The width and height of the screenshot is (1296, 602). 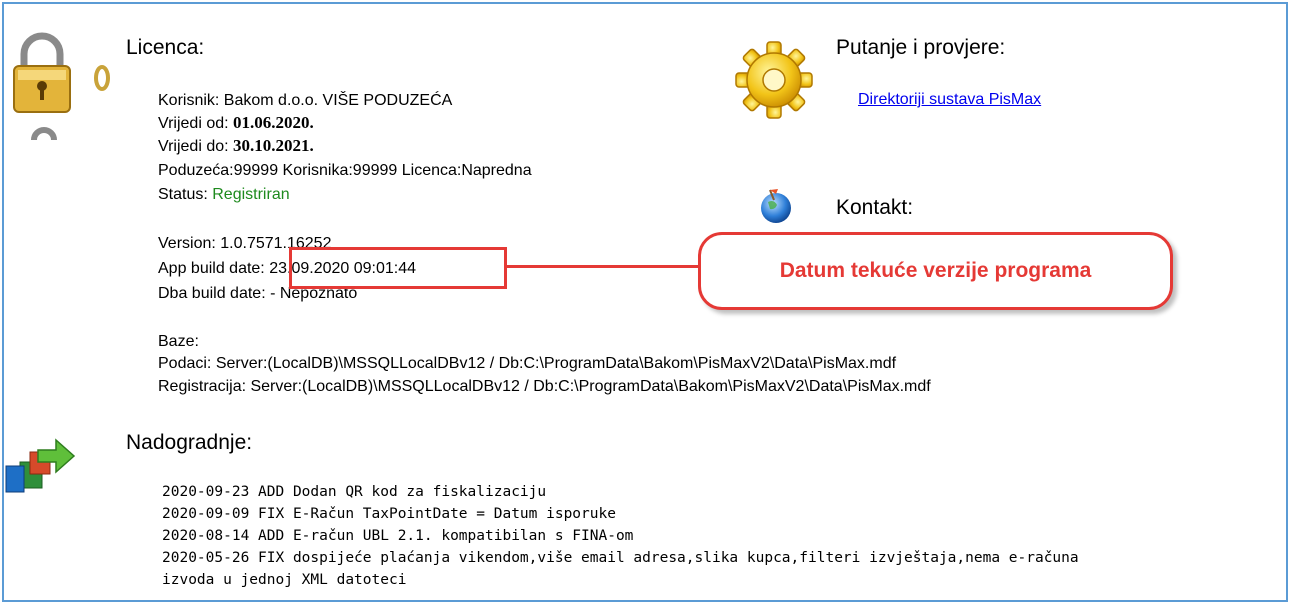 I want to click on vrijedi-do-label: Vrijedi do:, so click(x=195, y=146).